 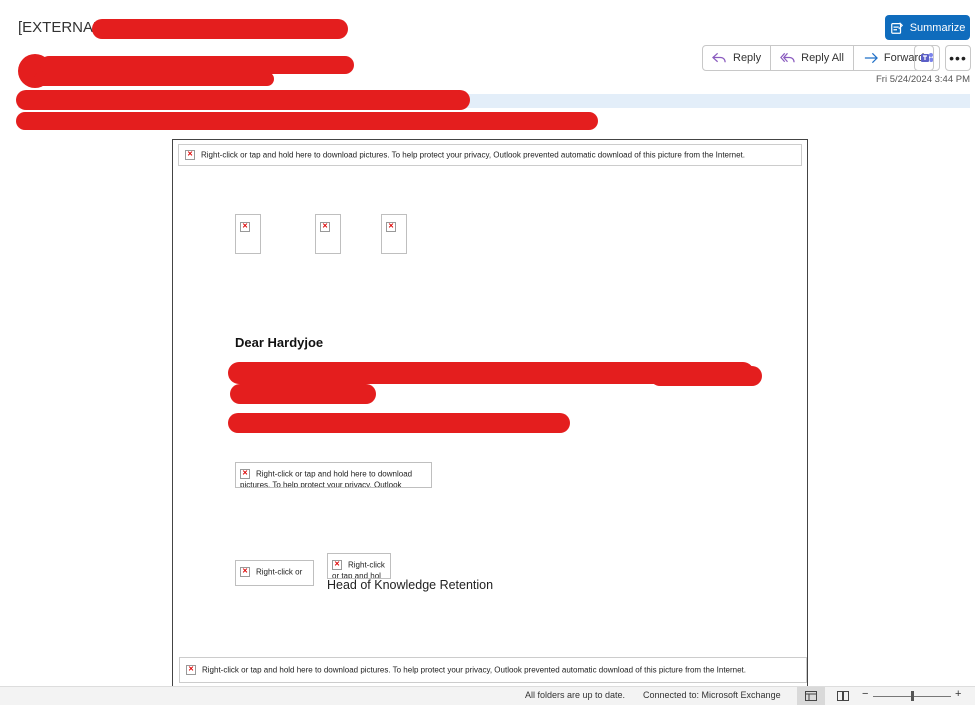 I want to click on forward-icon, so click(x=871, y=58).